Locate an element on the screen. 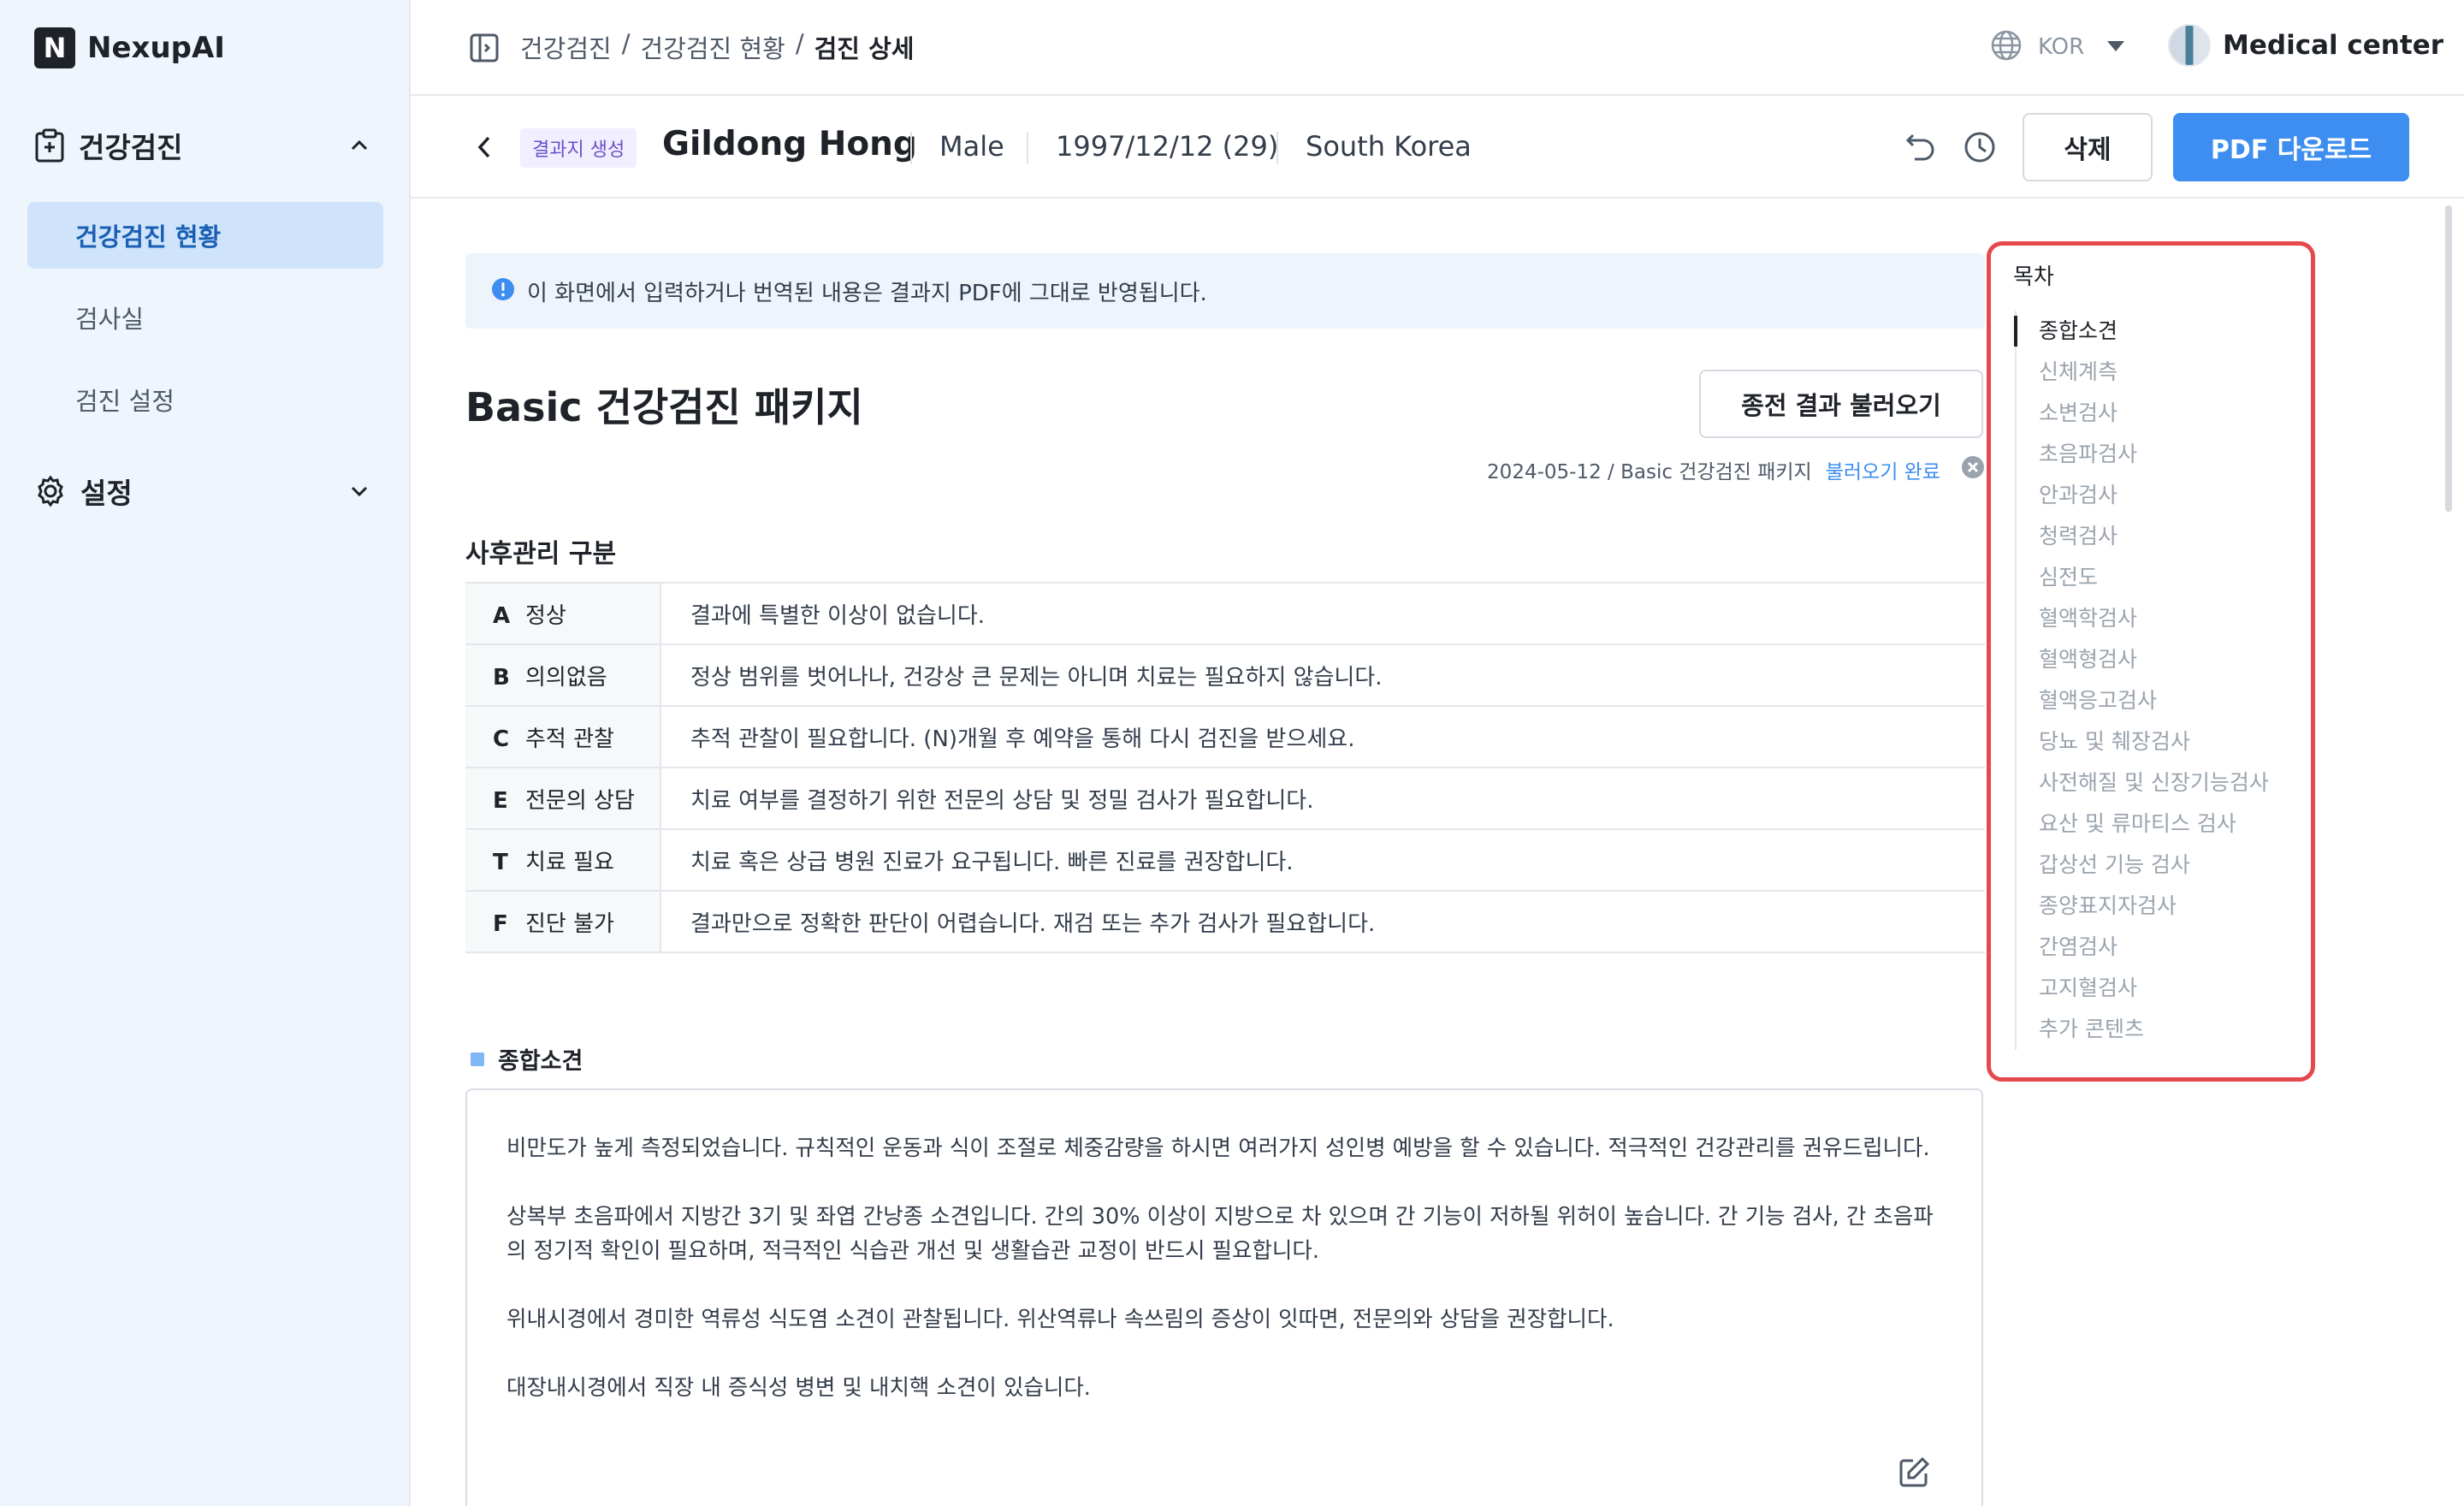 This screenshot has height=1506, width=2464. sidebar-item-exam-settings: 검진 설정 is located at coordinates (205, 400).